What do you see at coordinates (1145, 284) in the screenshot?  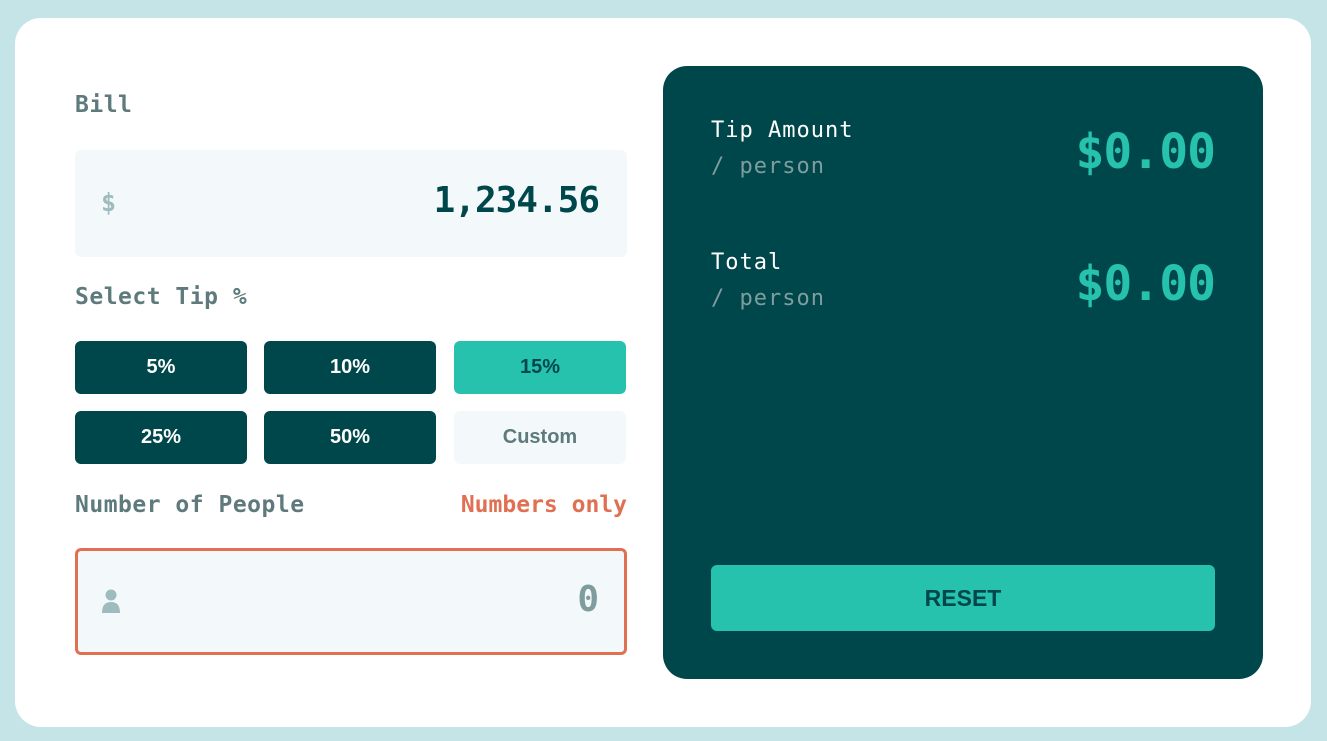 I see `total-value: $0.00` at bounding box center [1145, 284].